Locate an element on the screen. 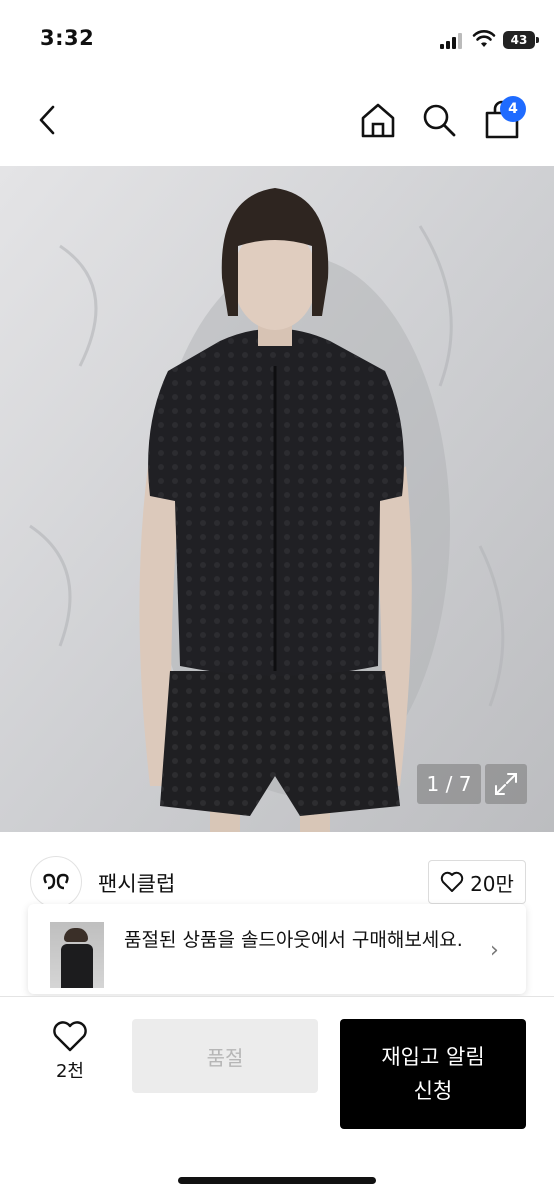 The height and width of the screenshot is (1200, 554). banner-thumbnail is located at coordinates (77, 955).